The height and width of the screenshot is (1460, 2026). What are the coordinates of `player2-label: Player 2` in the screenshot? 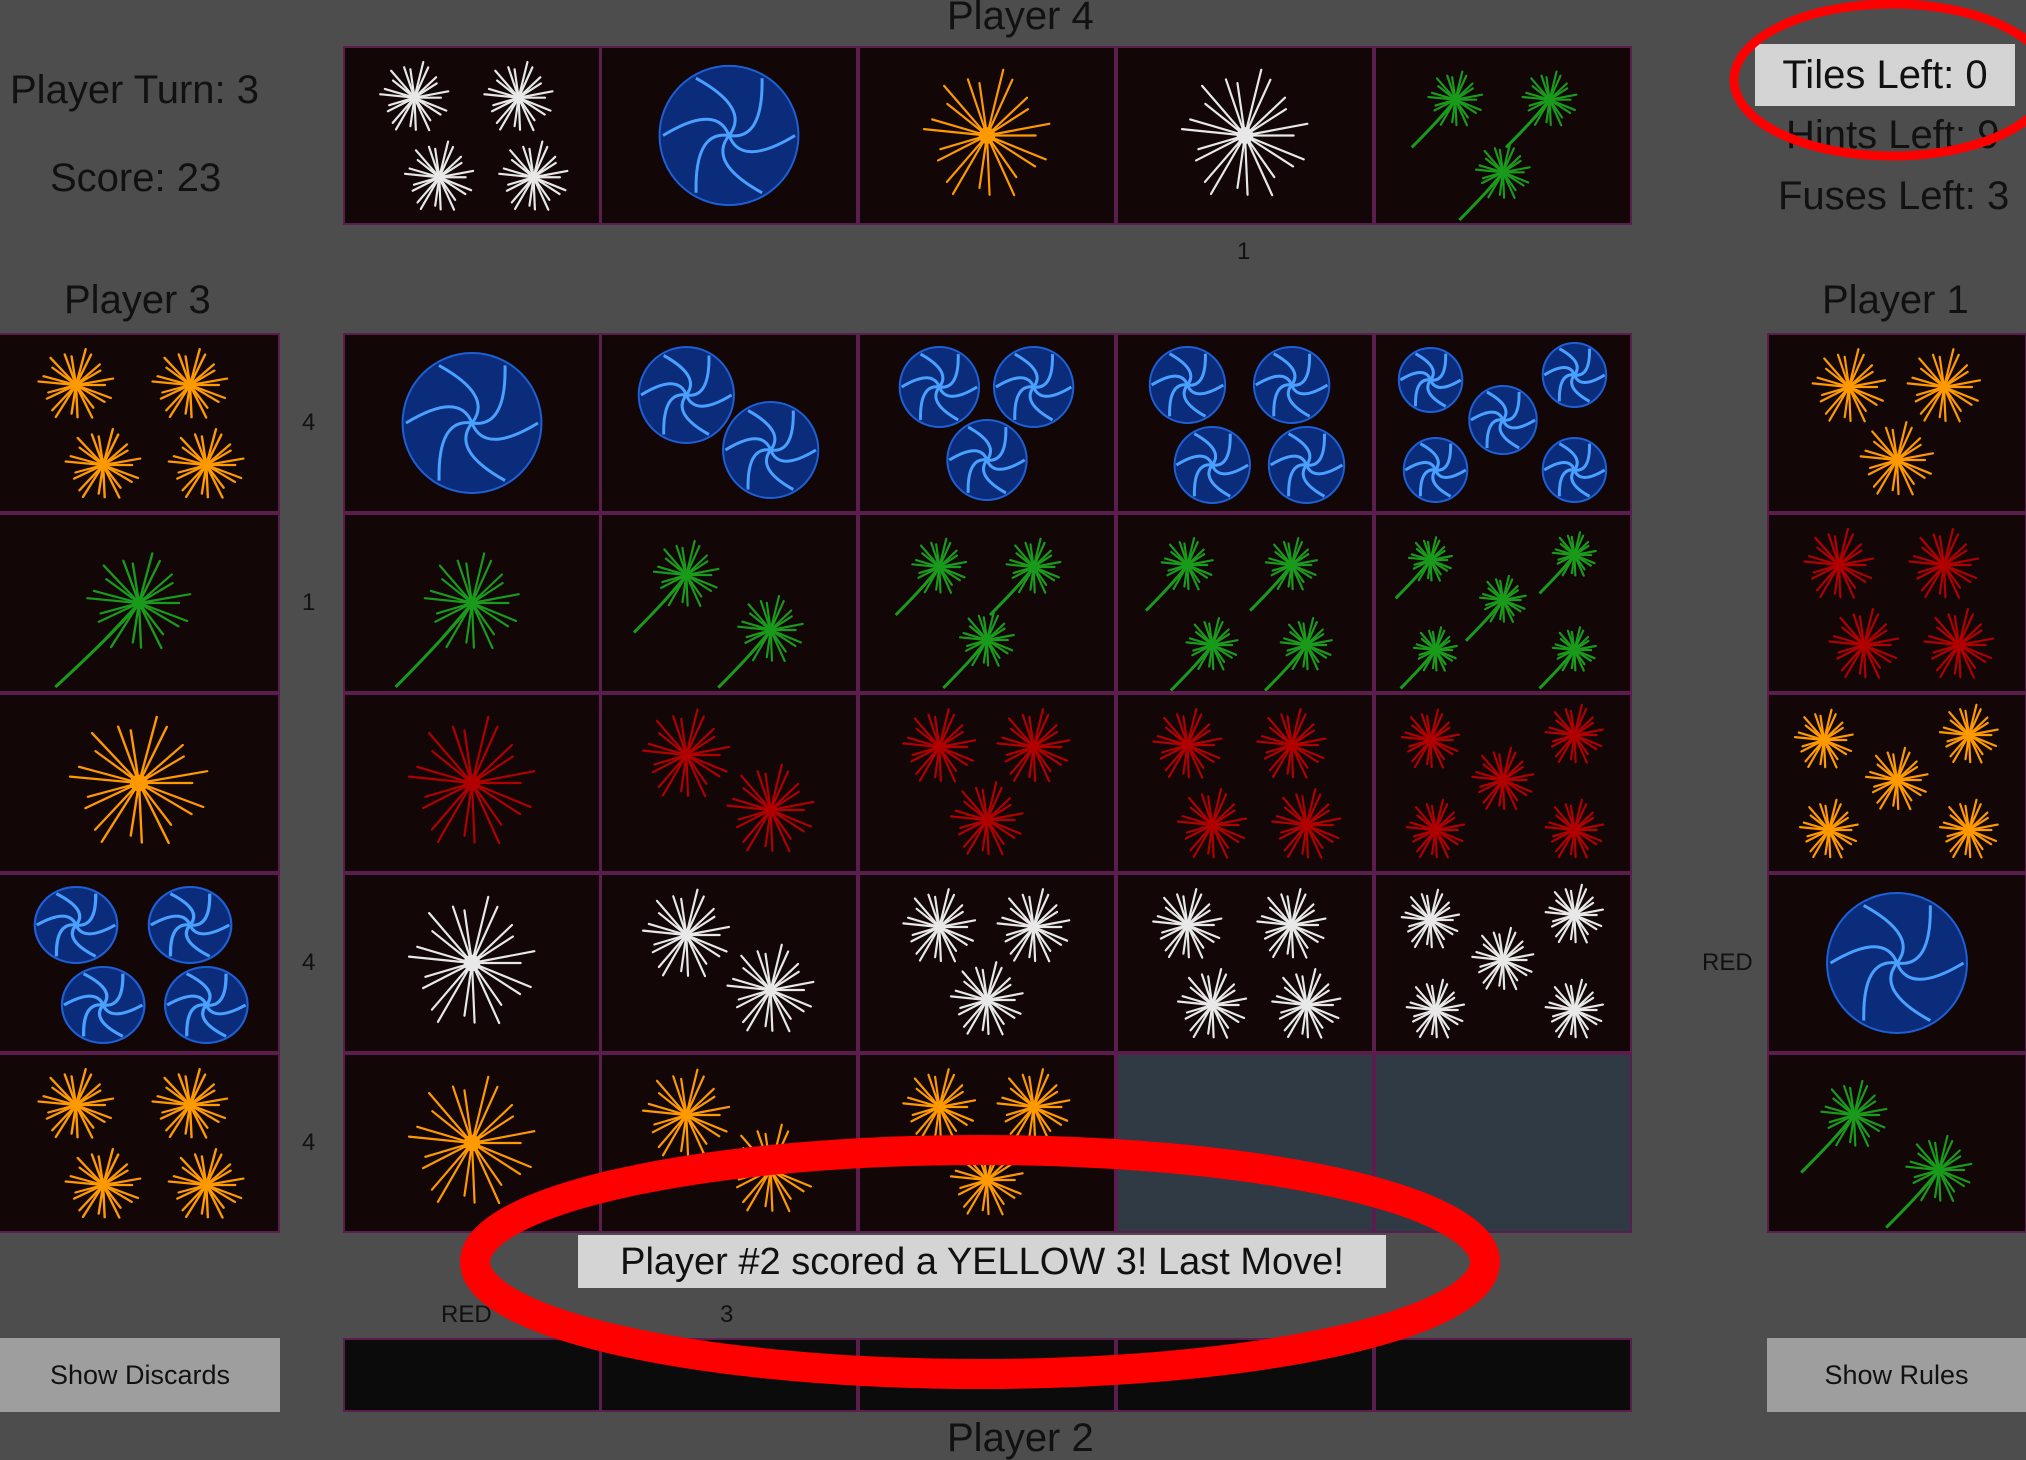 It's located at (1020, 1438).